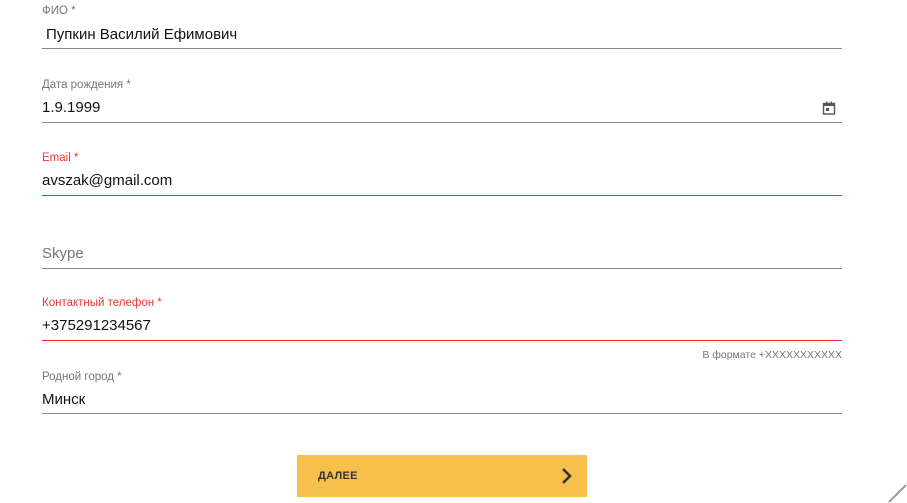 The height and width of the screenshot is (503, 907). I want to click on fio-underline, so click(442, 48).